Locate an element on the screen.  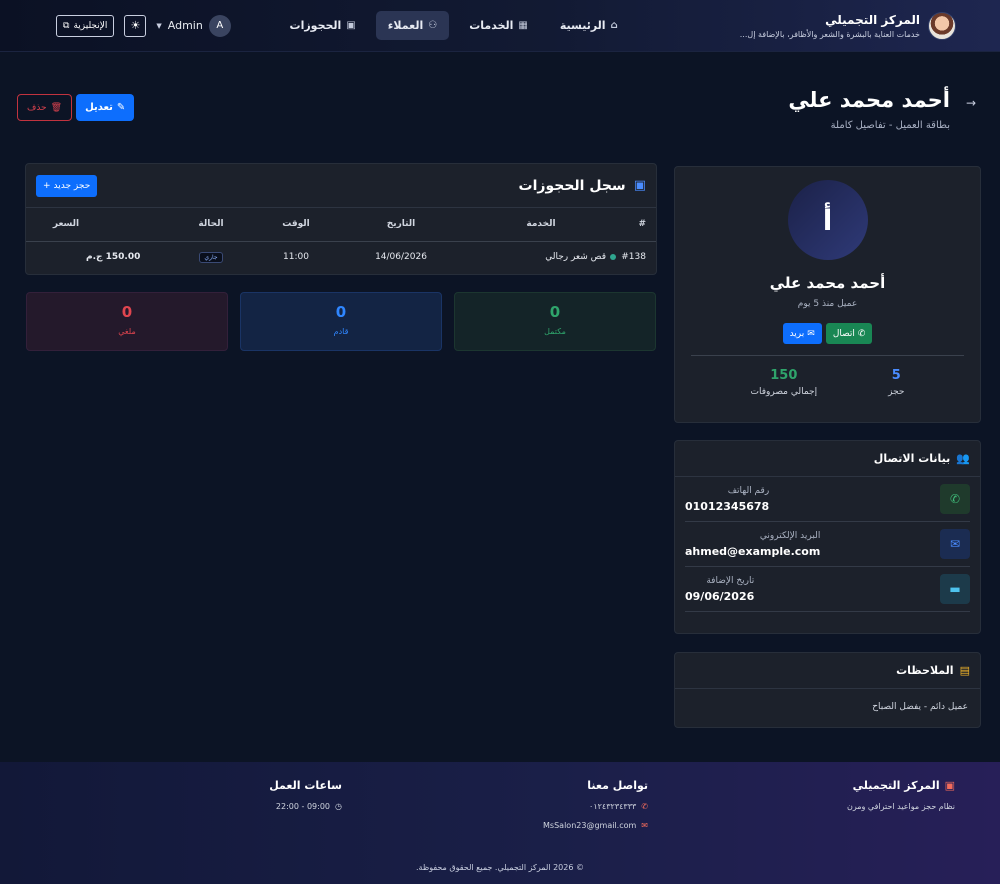
brand-logo is located at coordinates (942, 25).